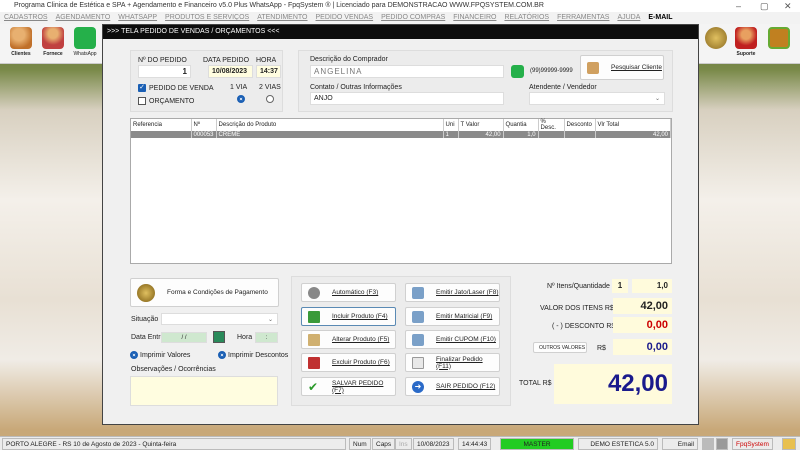 The width and height of the screenshot is (800, 450). I want to click on user-icon, so click(789, 444).